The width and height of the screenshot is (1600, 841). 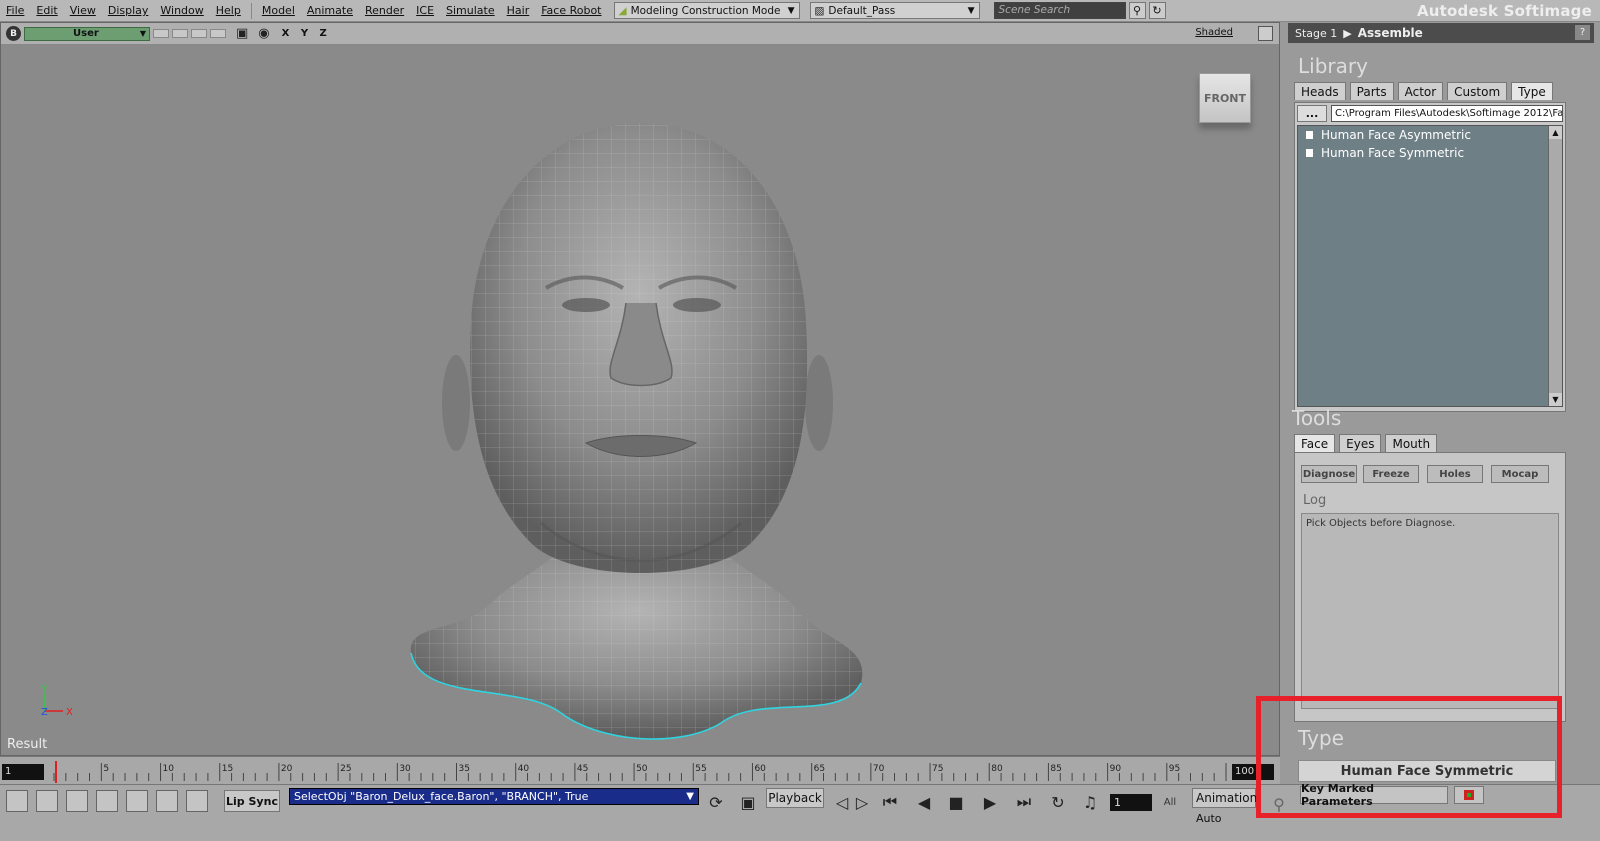 I want to click on tab-mouth: Mouth, so click(x=1411, y=443).